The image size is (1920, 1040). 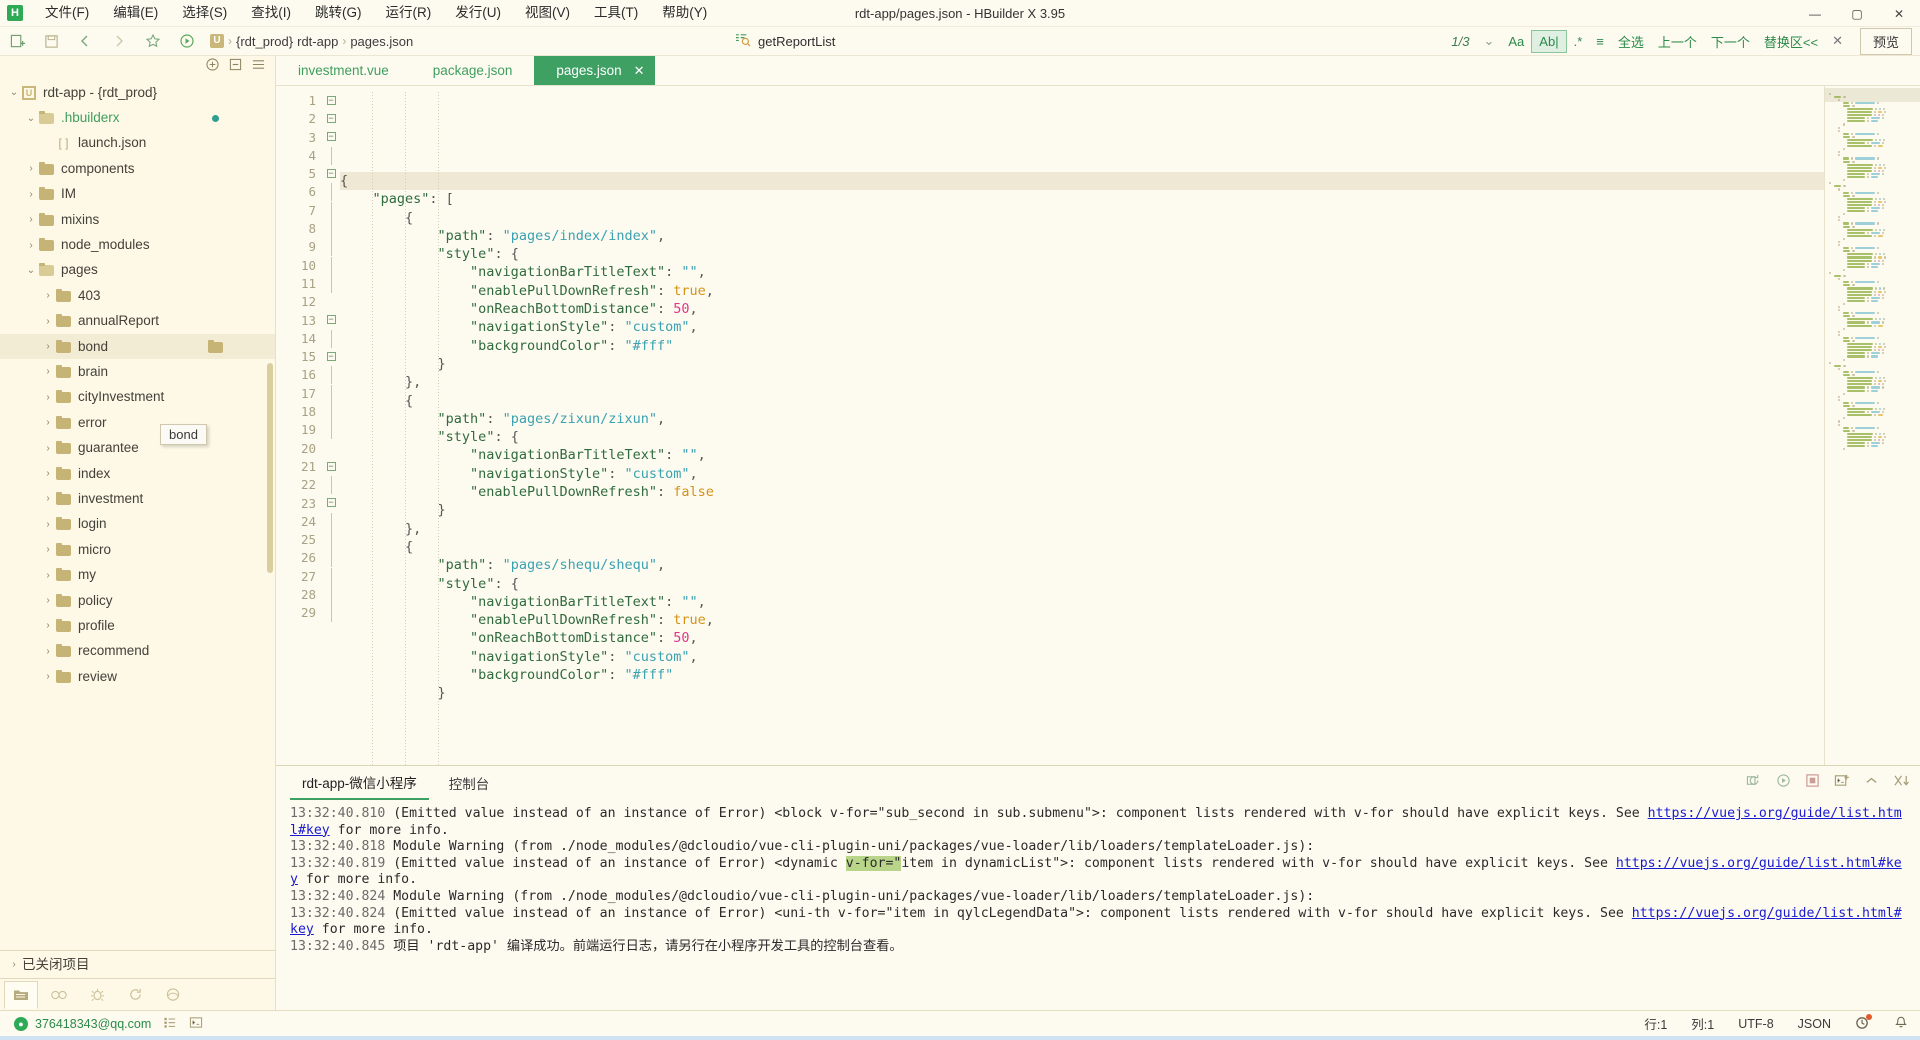 I want to click on whole-word-toggle: Ab|, so click(x=1549, y=41).